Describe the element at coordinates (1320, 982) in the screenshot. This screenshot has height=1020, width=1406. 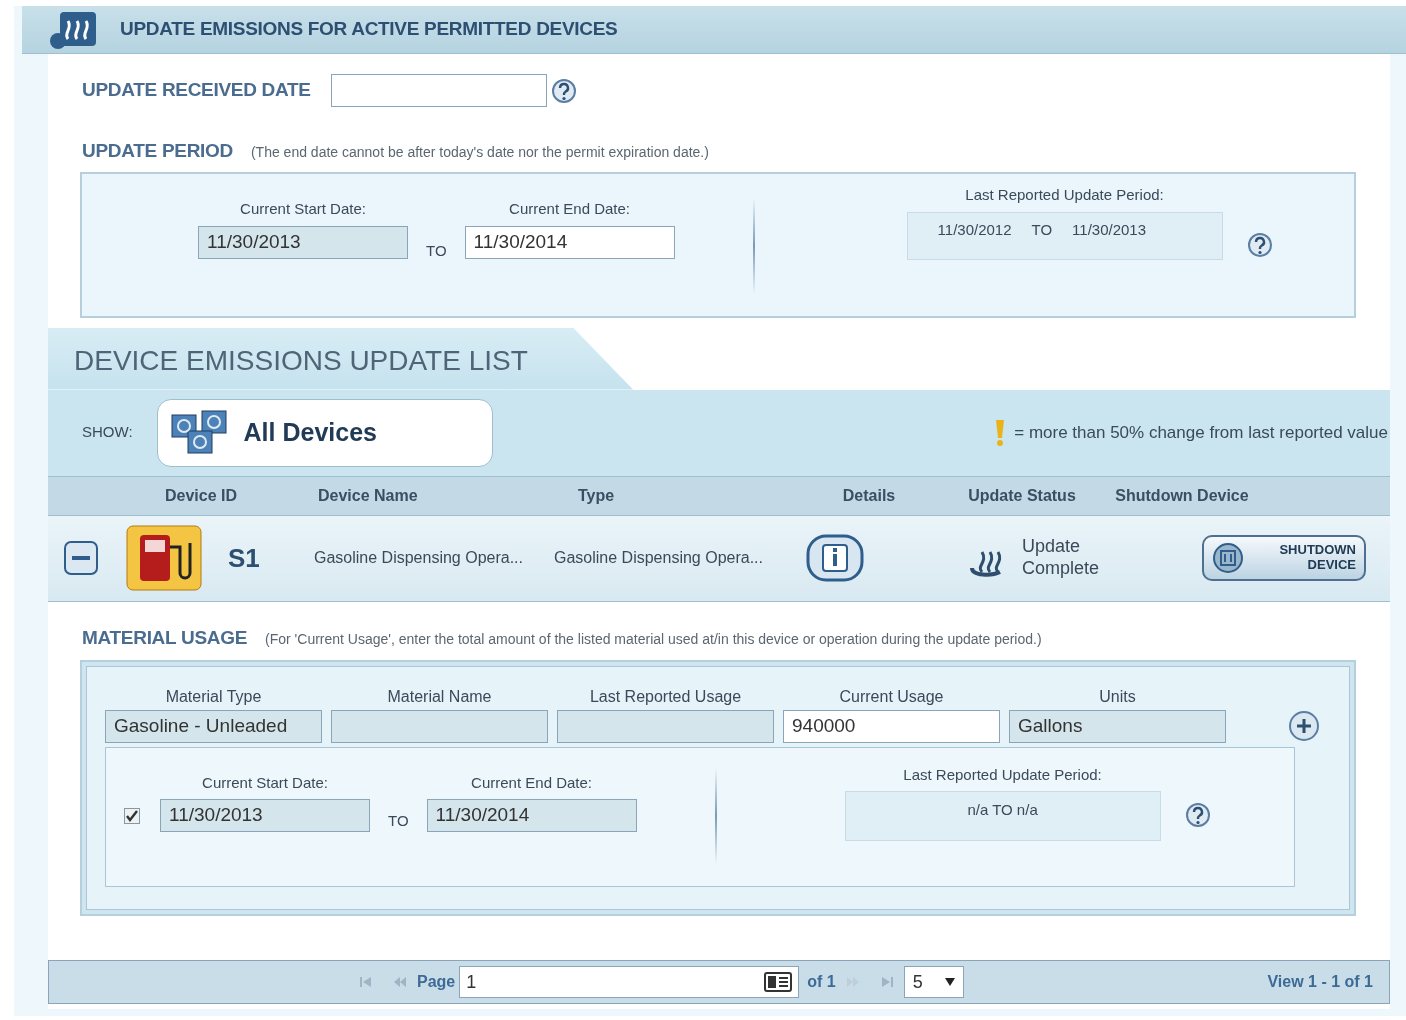
I see `view-count: View 1 - 1 of 1` at that location.